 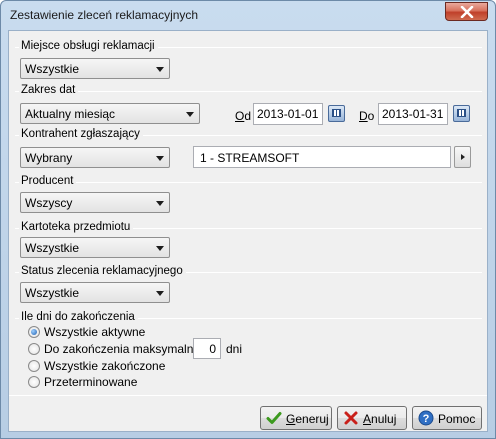 I want to click on cross-icon, so click(x=351, y=418).